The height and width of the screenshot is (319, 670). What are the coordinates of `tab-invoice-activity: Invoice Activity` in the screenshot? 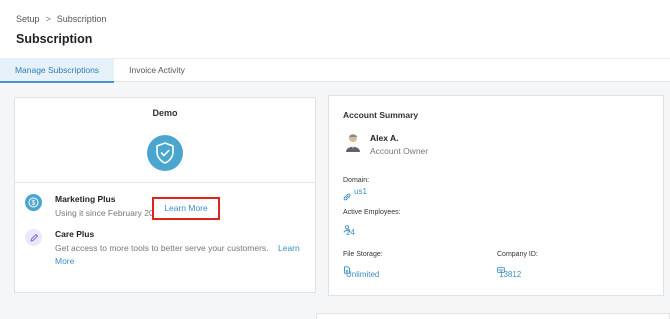 It's located at (157, 71).